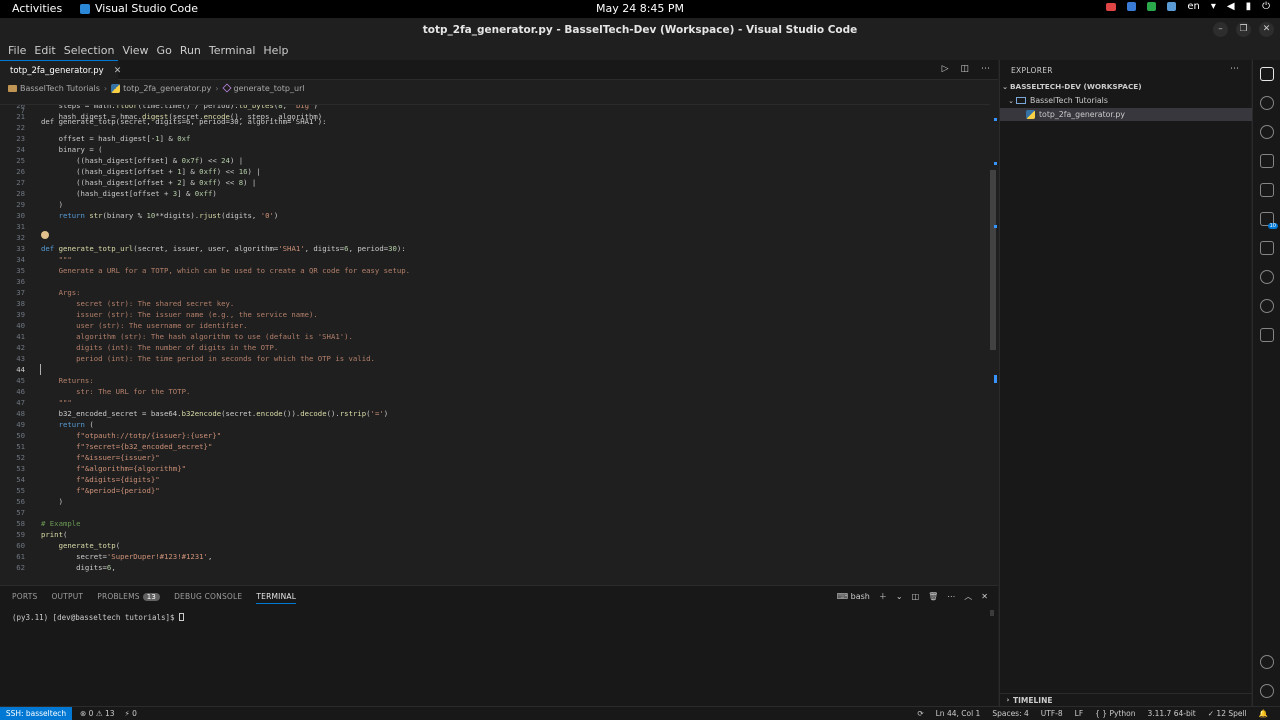 The image size is (1280, 720). I want to click on volume-icon: ◀, so click(1231, 6).